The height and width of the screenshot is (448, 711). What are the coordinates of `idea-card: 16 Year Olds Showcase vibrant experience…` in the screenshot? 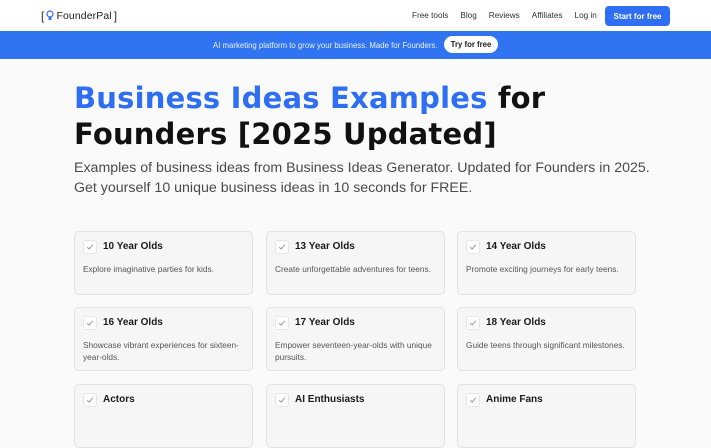 It's located at (163, 339).